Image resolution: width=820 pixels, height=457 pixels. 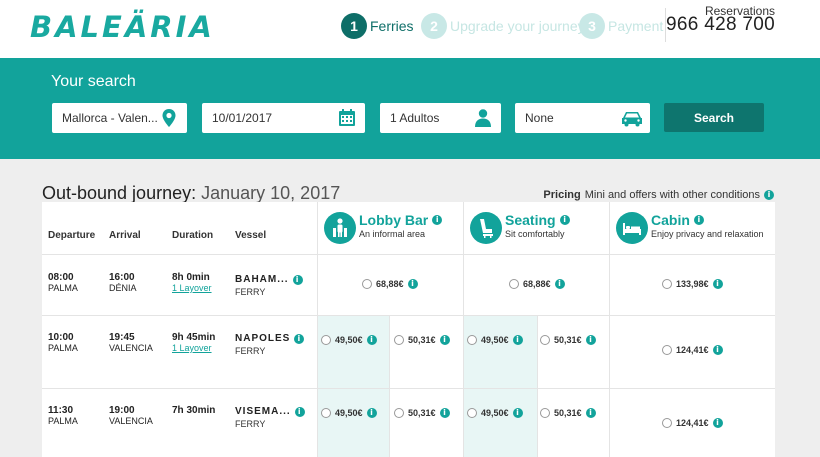 I want to click on class-description: Sit comfortably, so click(x=535, y=234).